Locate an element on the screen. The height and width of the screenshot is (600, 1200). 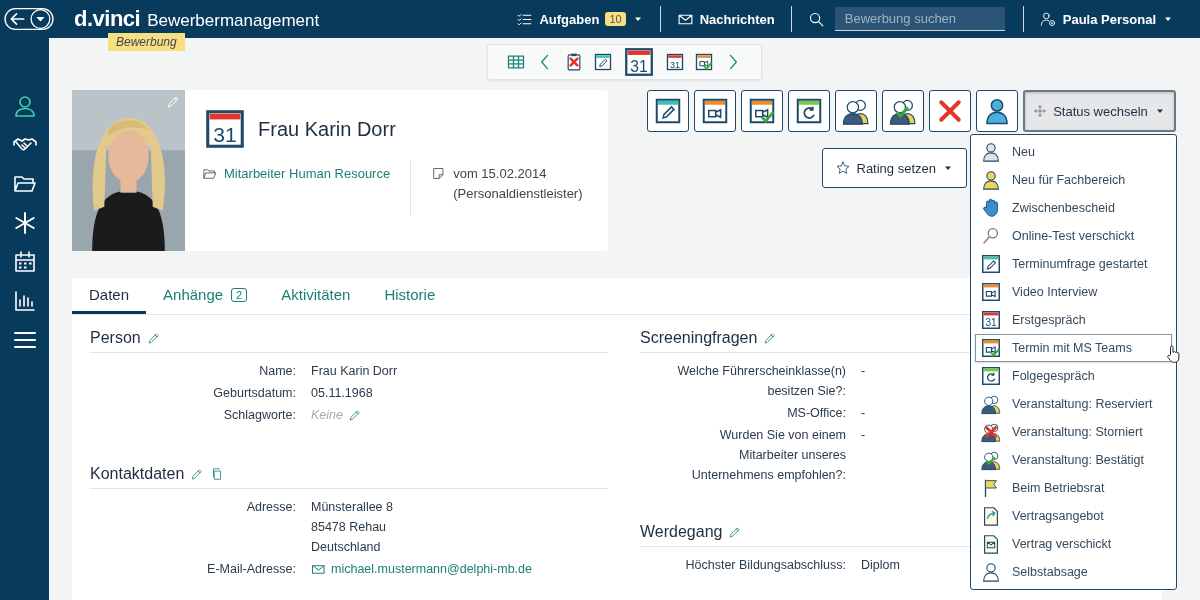
status-menu-item: Online-Test verschickt is located at coordinates (1073, 236).